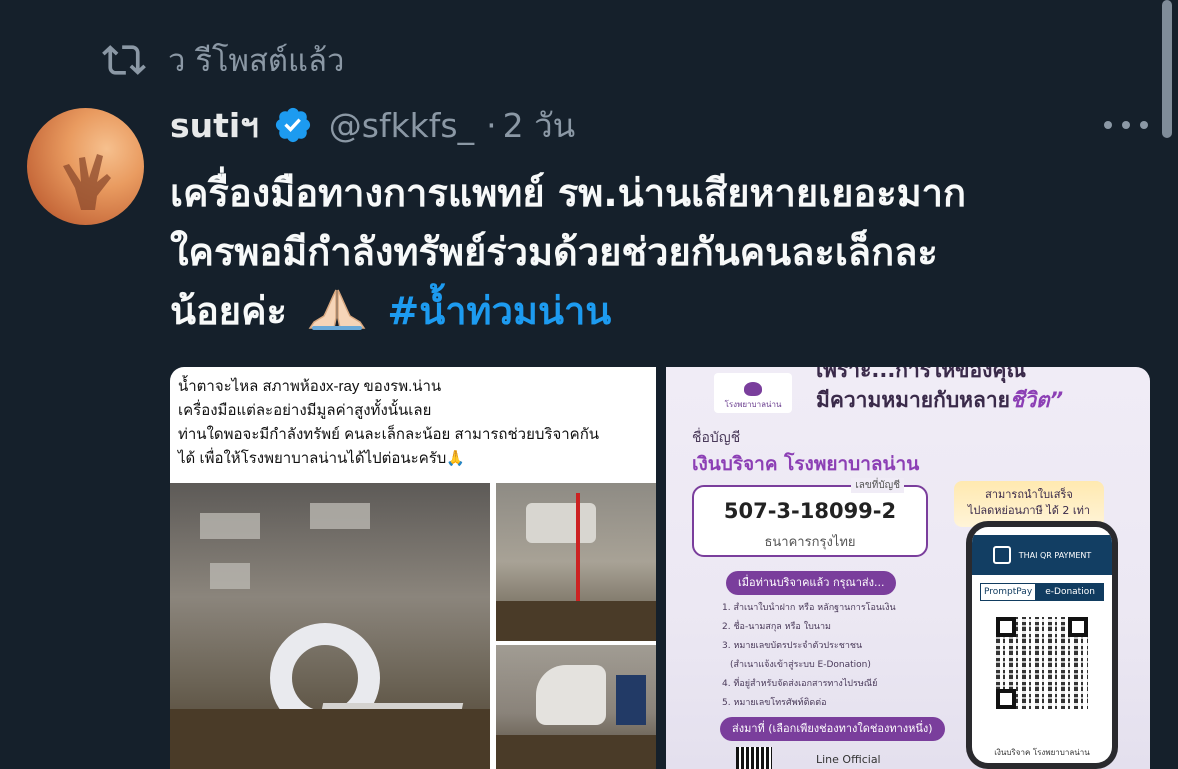 This screenshot has width=1178, height=769. Describe the element at coordinates (576, 562) in the screenshot. I see `photo-xray-machine` at that location.